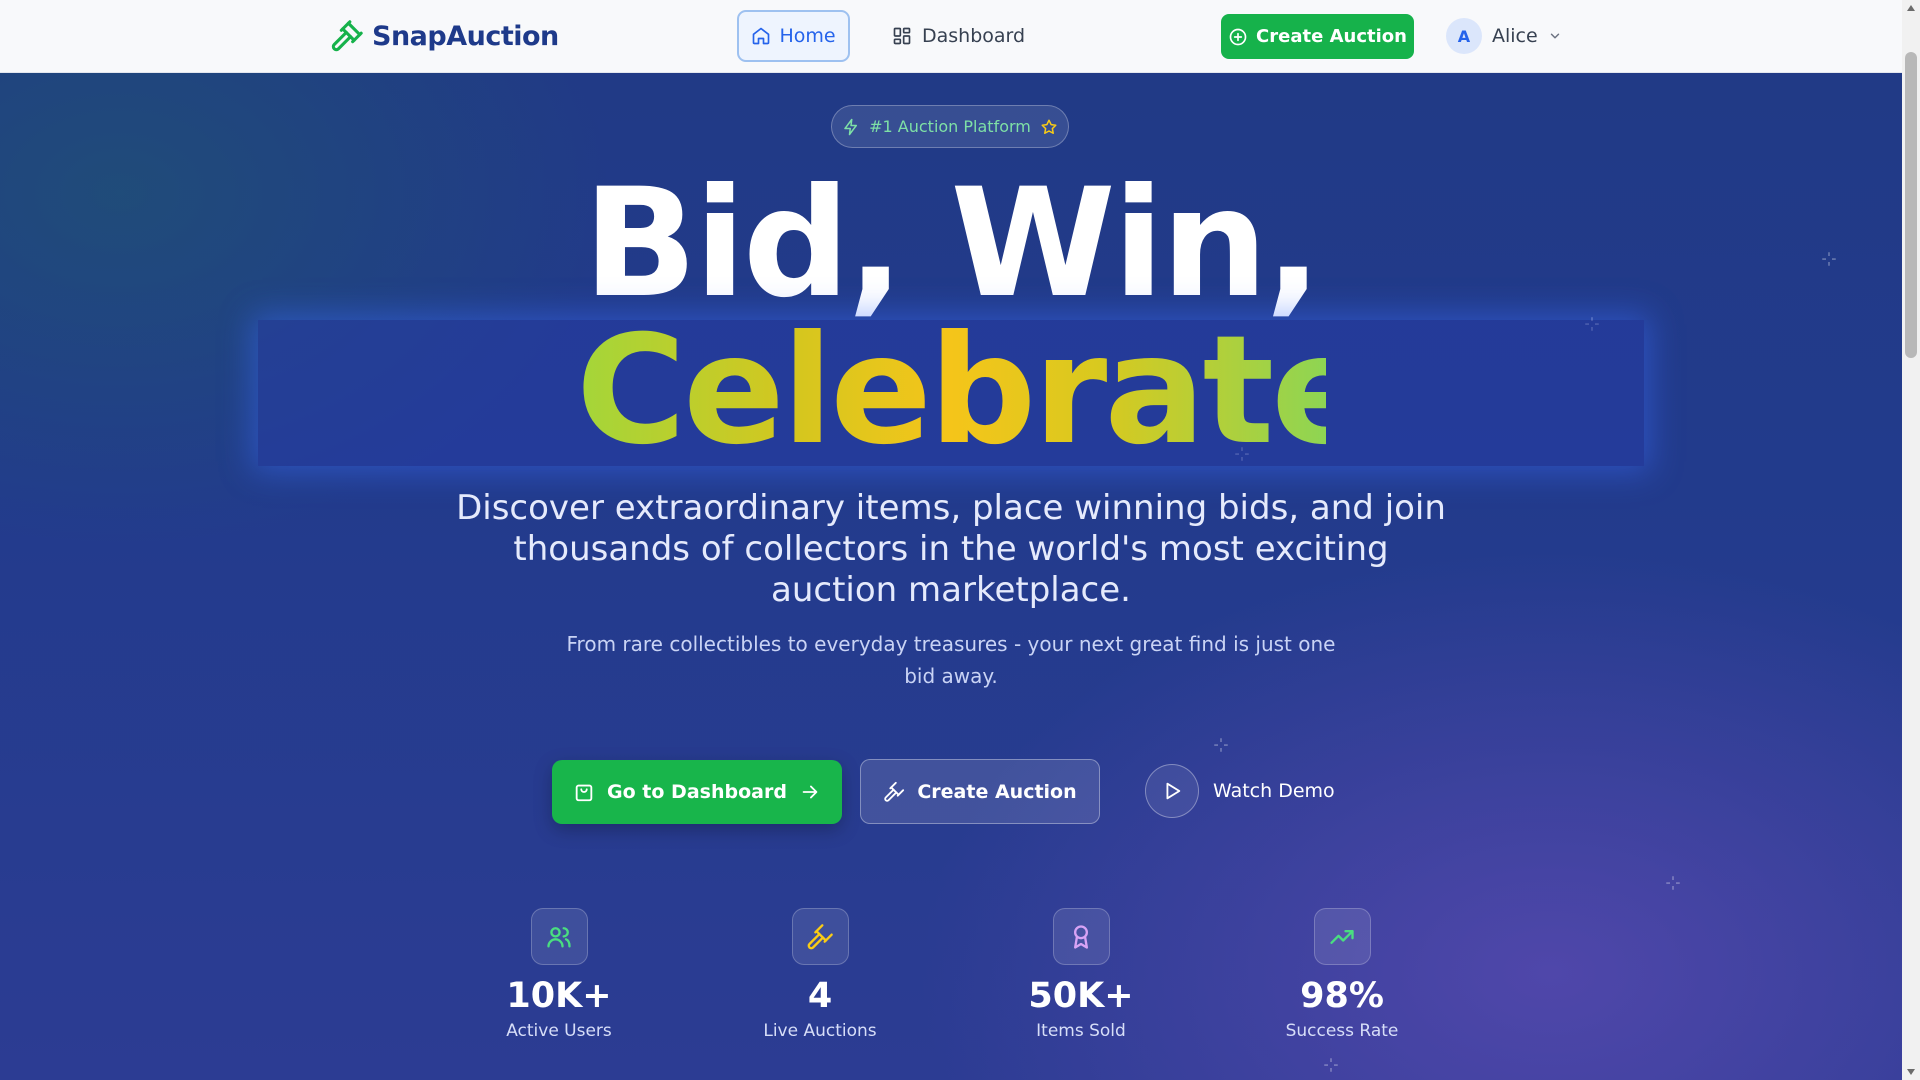 The width and height of the screenshot is (1920, 1080). I want to click on stat-value: 98%, so click(1342, 996).